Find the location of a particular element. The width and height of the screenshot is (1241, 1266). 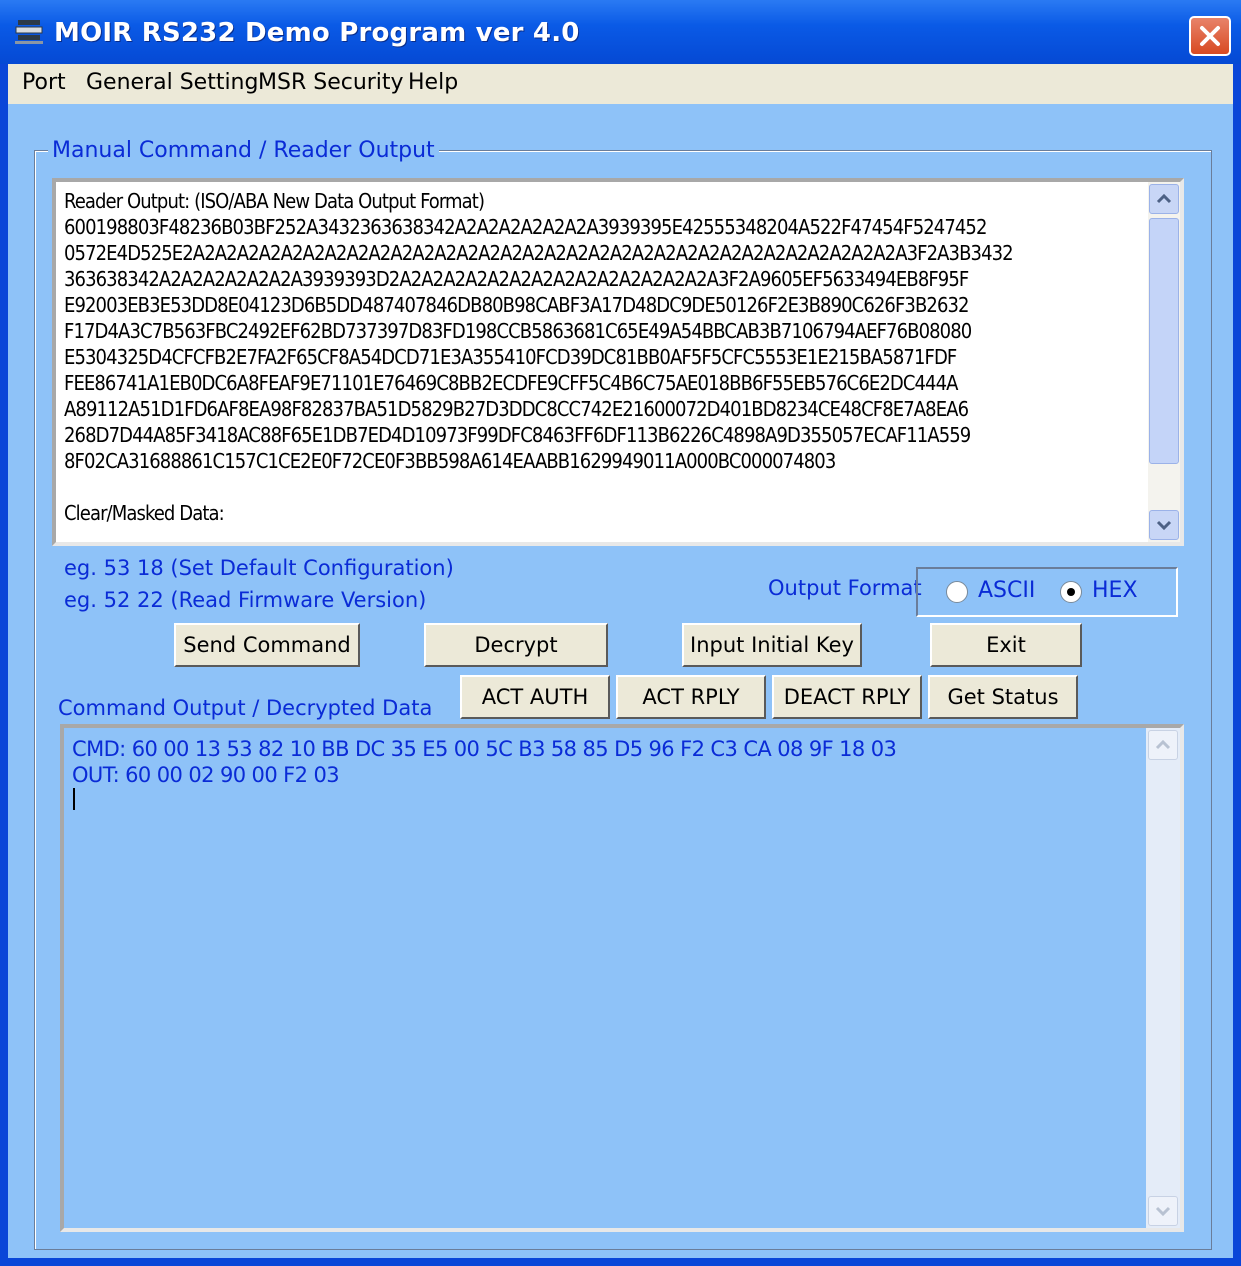

scroll-thumb is located at coordinates (1164, 341).